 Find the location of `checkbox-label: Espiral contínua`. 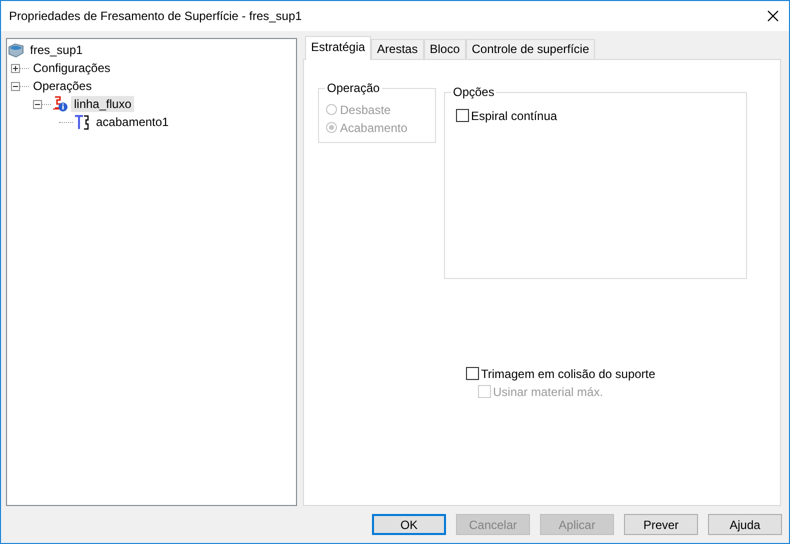

checkbox-label: Espiral contínua is located at coordinates (514, 115).